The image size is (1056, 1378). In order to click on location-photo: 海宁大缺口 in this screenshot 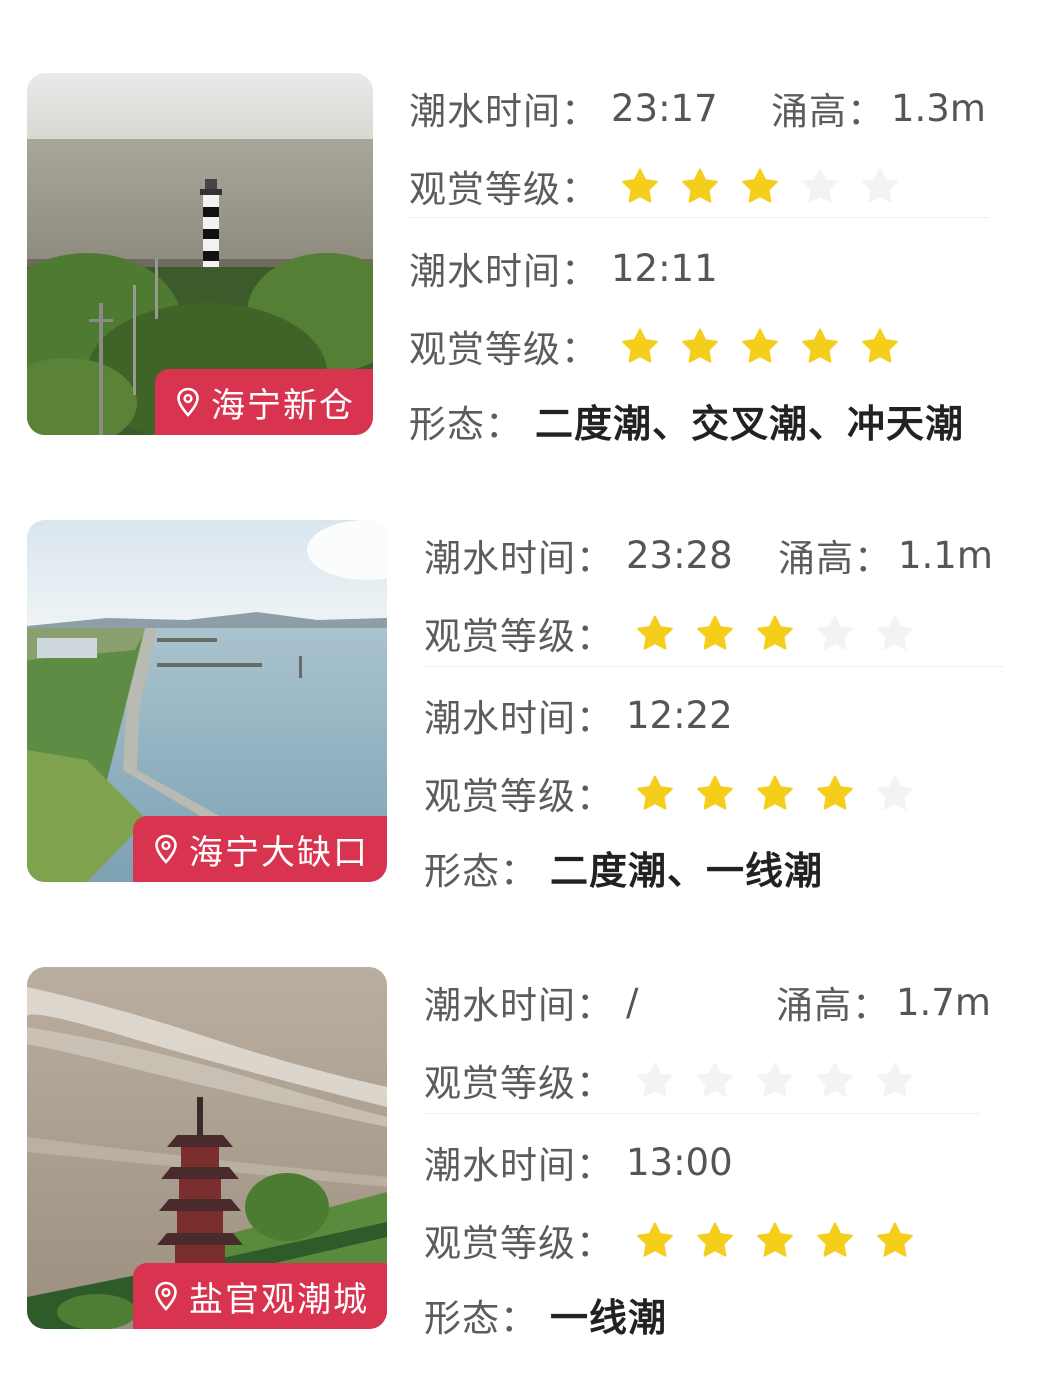, I will do `click(207, 701)`.